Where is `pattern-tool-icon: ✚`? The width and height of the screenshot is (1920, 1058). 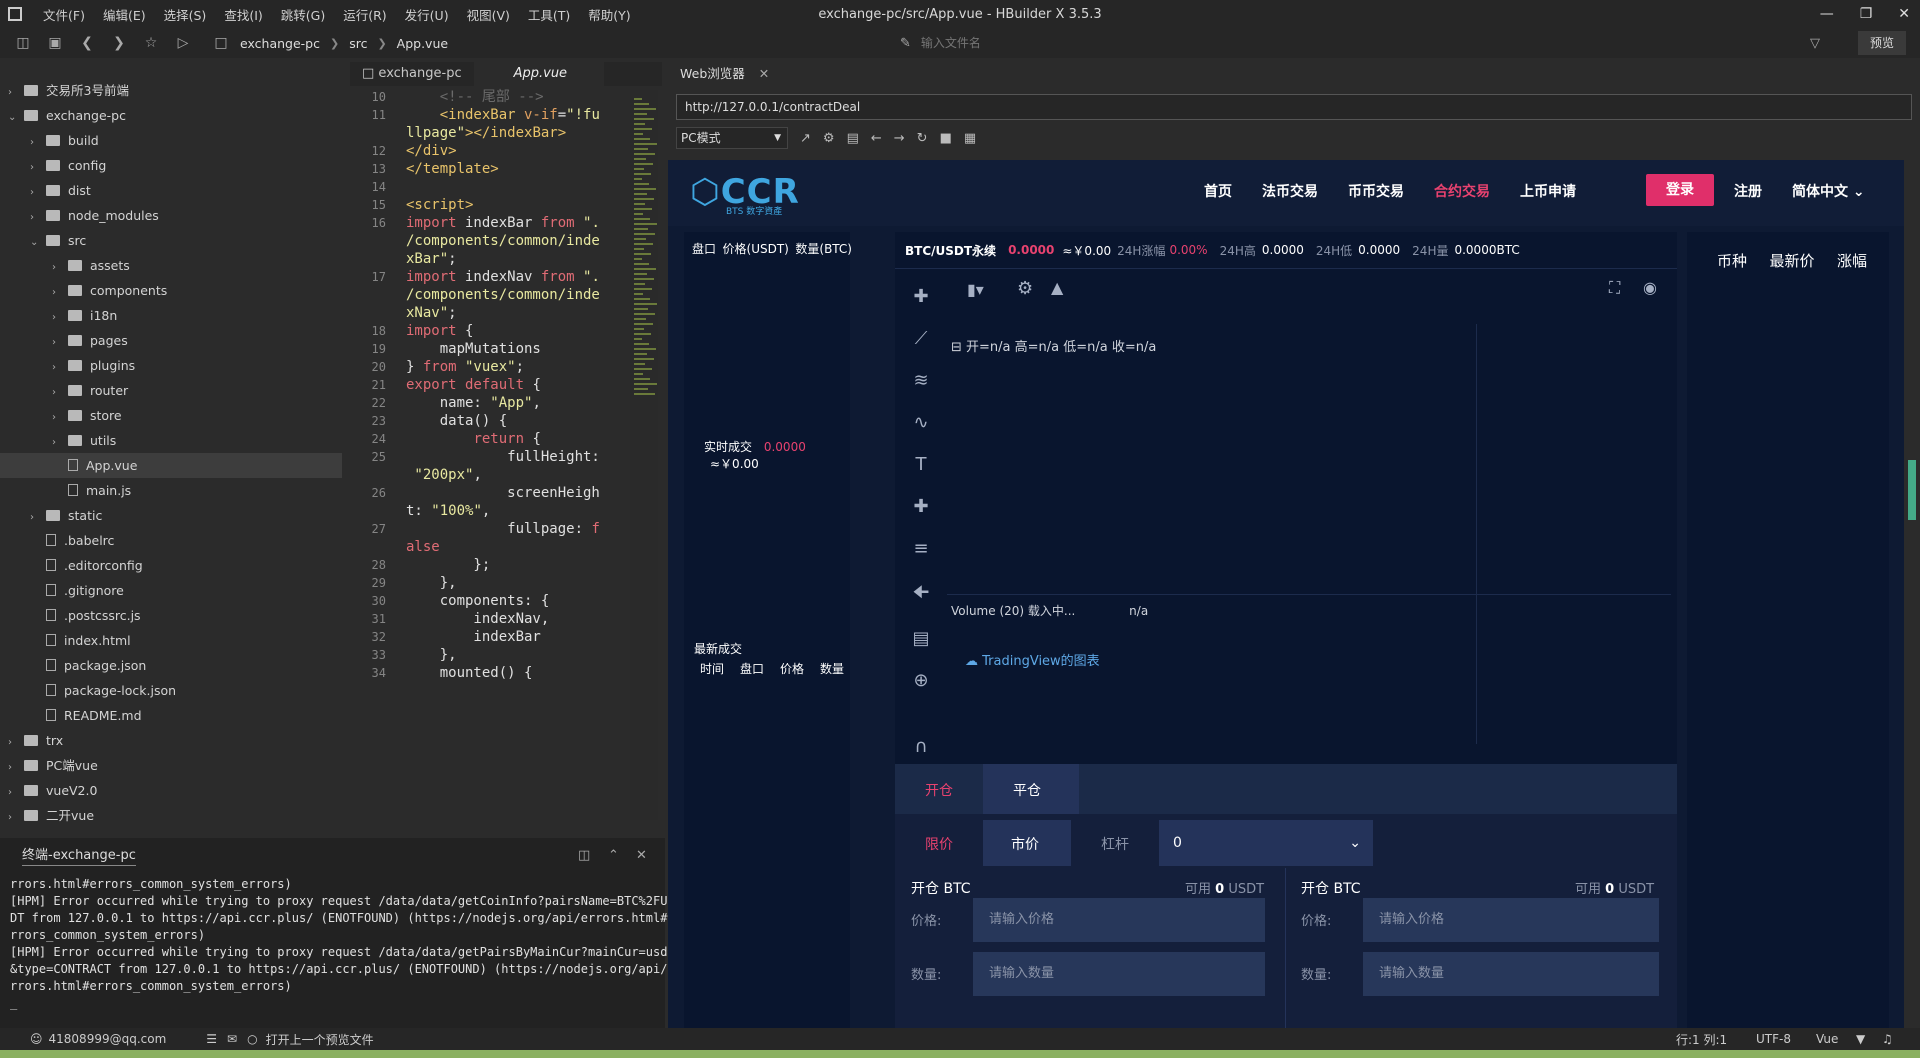
pattern-tool-icon: ✚ is located at coordinates (921, 506).